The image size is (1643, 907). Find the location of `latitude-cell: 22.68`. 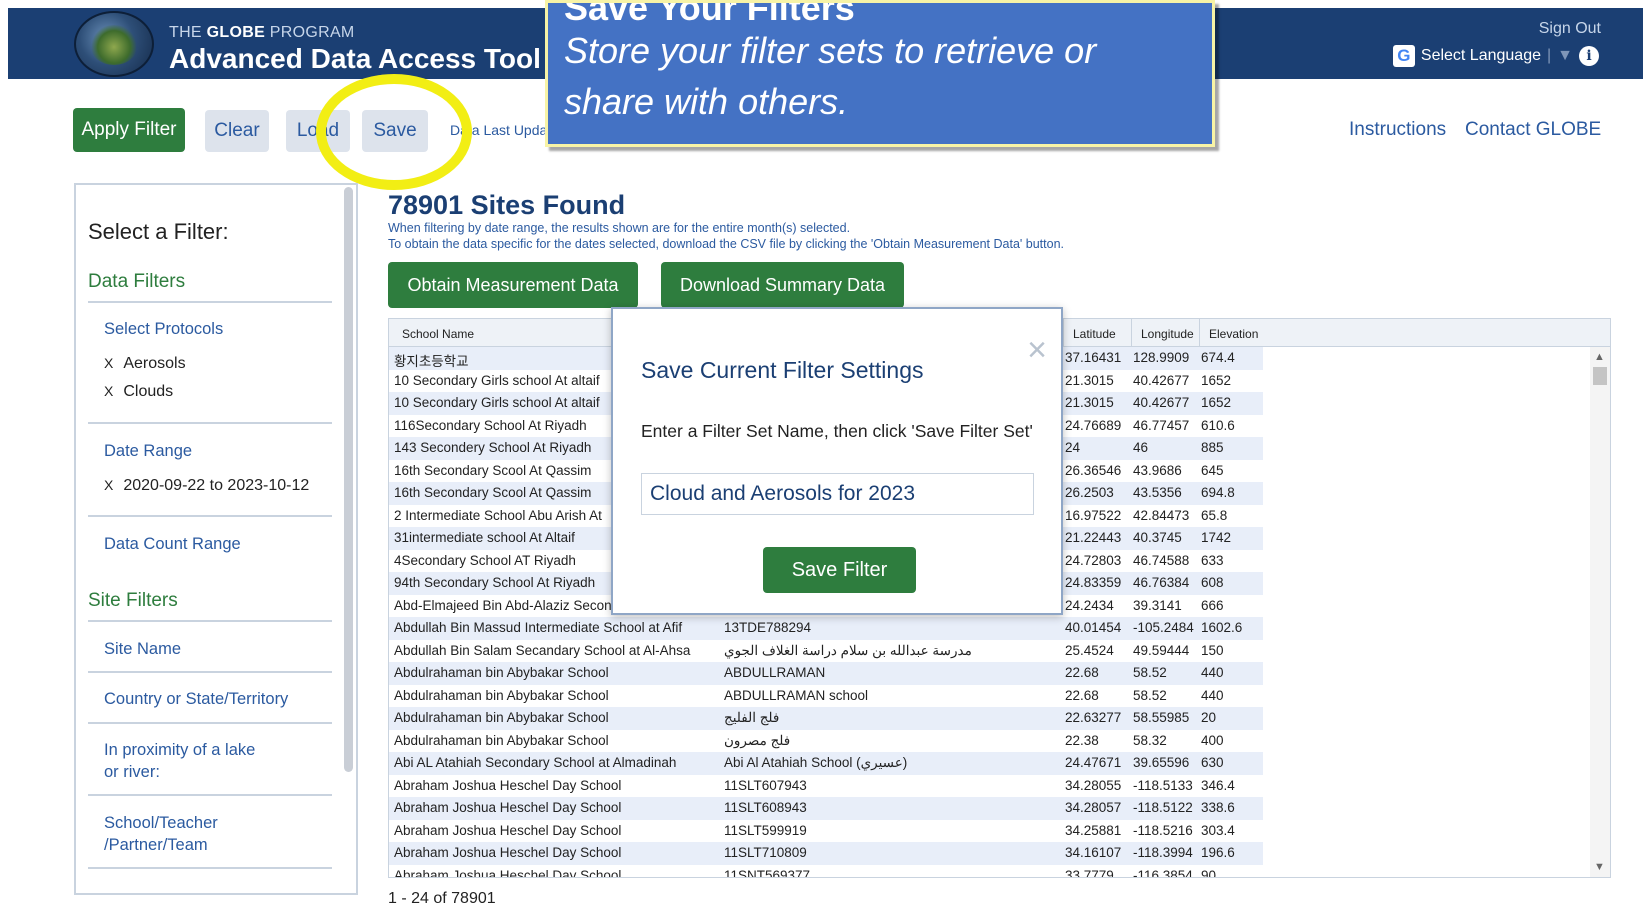

latitude-cell: 22.68 is located at coordinates (1082, 672).